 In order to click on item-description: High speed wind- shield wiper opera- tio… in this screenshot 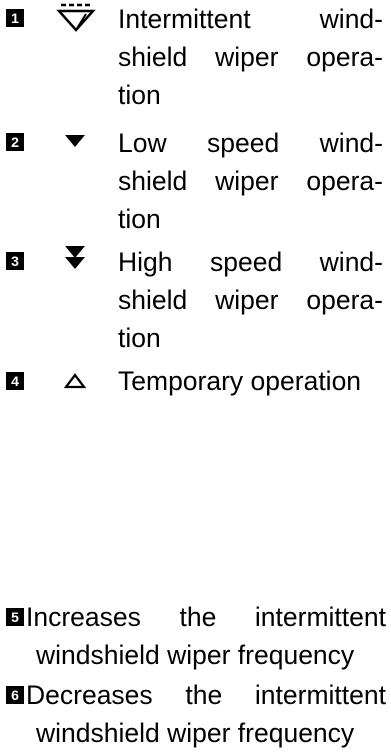, I will do `click(250, 300)`.